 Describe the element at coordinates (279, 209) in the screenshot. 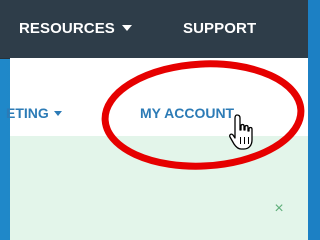

I see `close-icon: ×` at that location.